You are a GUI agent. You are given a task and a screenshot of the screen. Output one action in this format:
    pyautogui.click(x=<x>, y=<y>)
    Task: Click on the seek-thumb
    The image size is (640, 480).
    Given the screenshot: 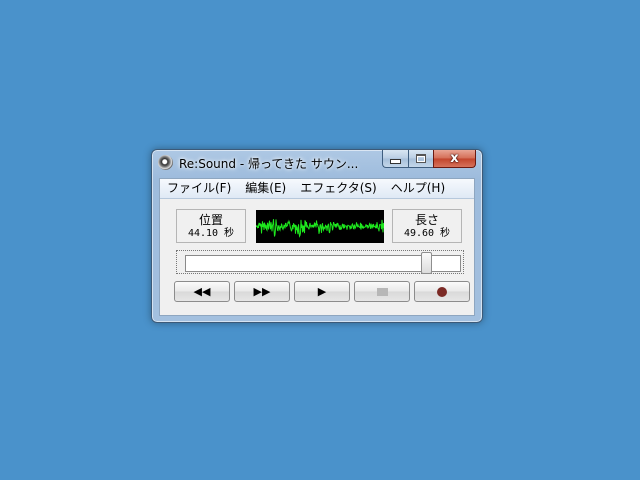 What is the action you would take?
    pyautogui.click(x=426, y=263)
    